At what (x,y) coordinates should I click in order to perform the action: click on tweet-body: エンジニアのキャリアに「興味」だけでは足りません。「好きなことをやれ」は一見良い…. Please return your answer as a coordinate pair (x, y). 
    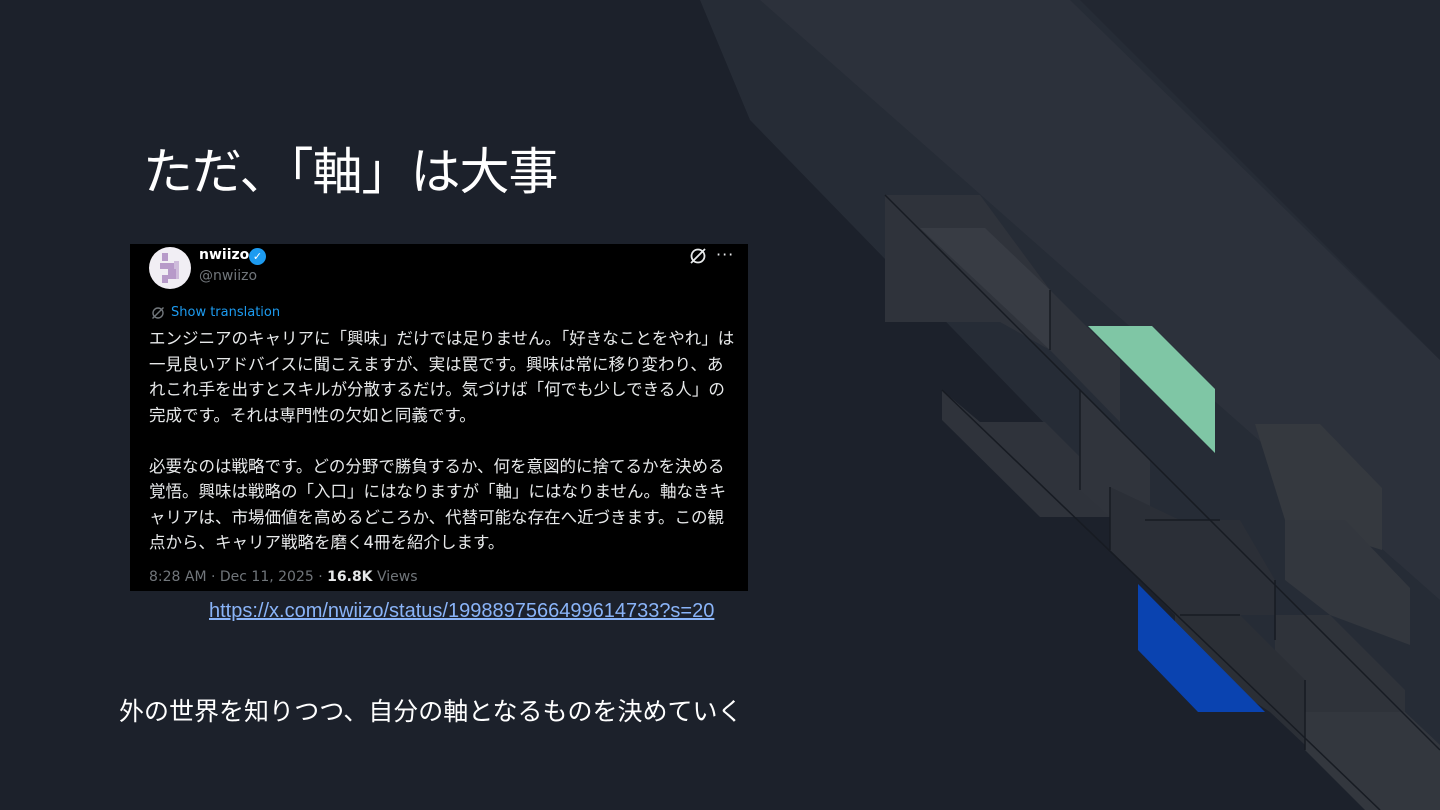
    Looking at the image, I should click on (444, 441).